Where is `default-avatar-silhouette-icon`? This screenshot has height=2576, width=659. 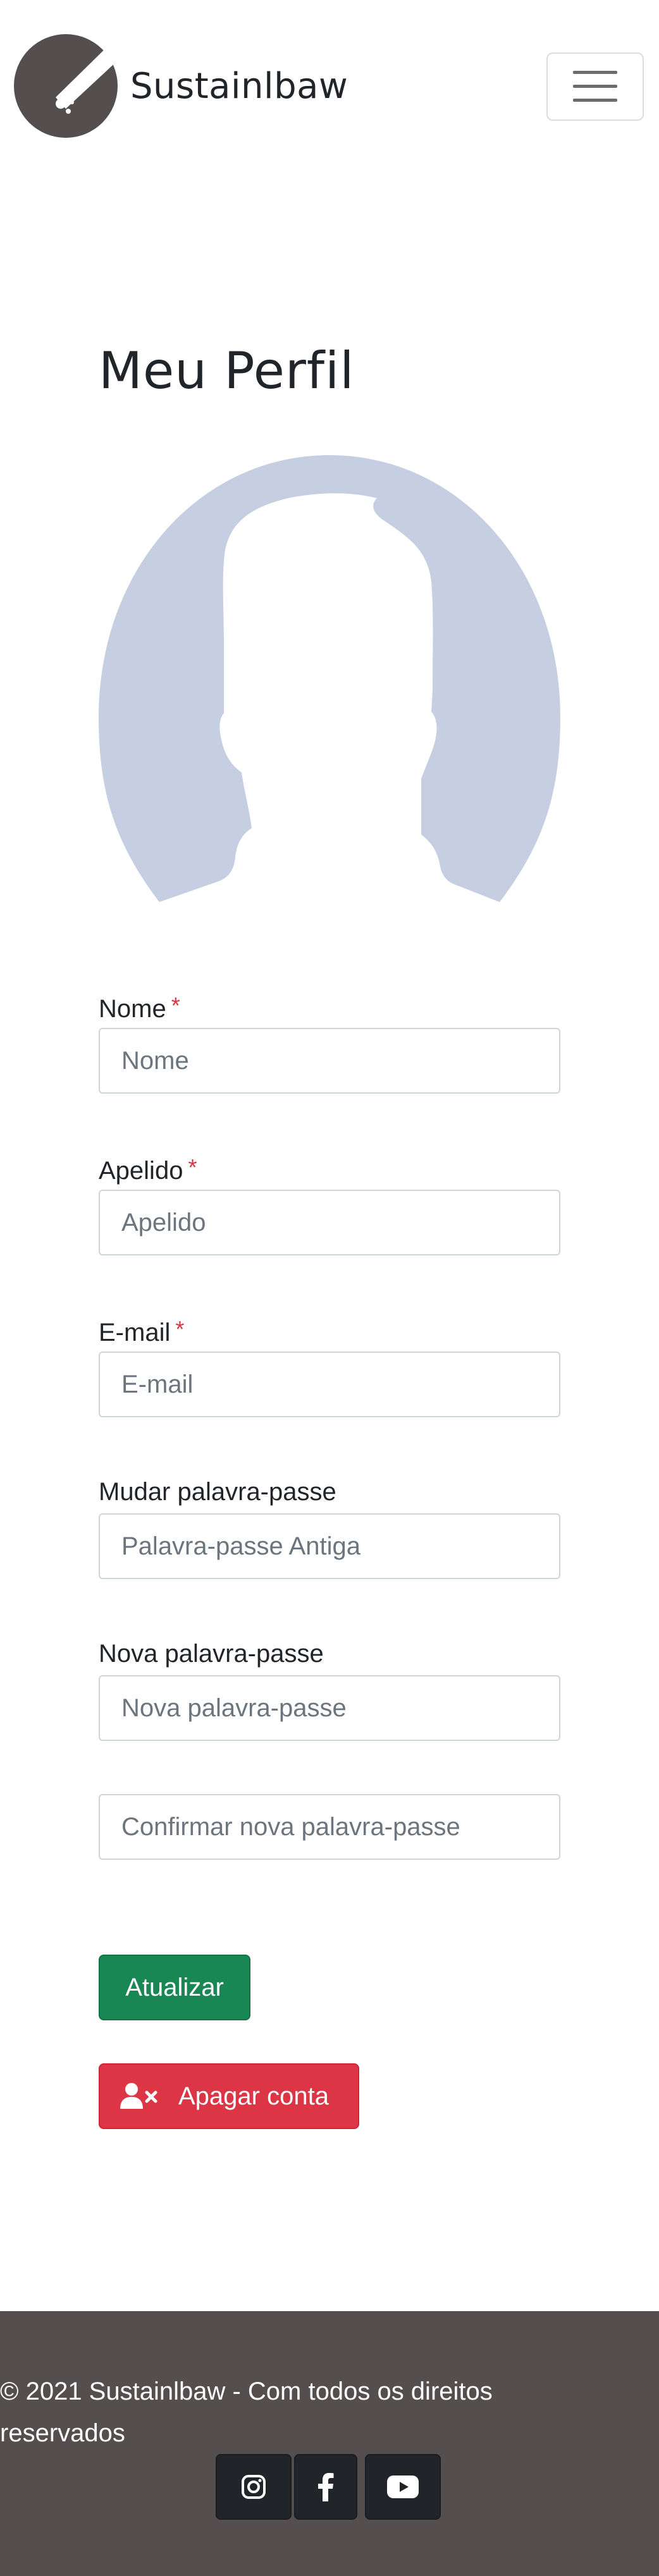 default-avatar-silhouette-icon is located at coordinates (329, 678).